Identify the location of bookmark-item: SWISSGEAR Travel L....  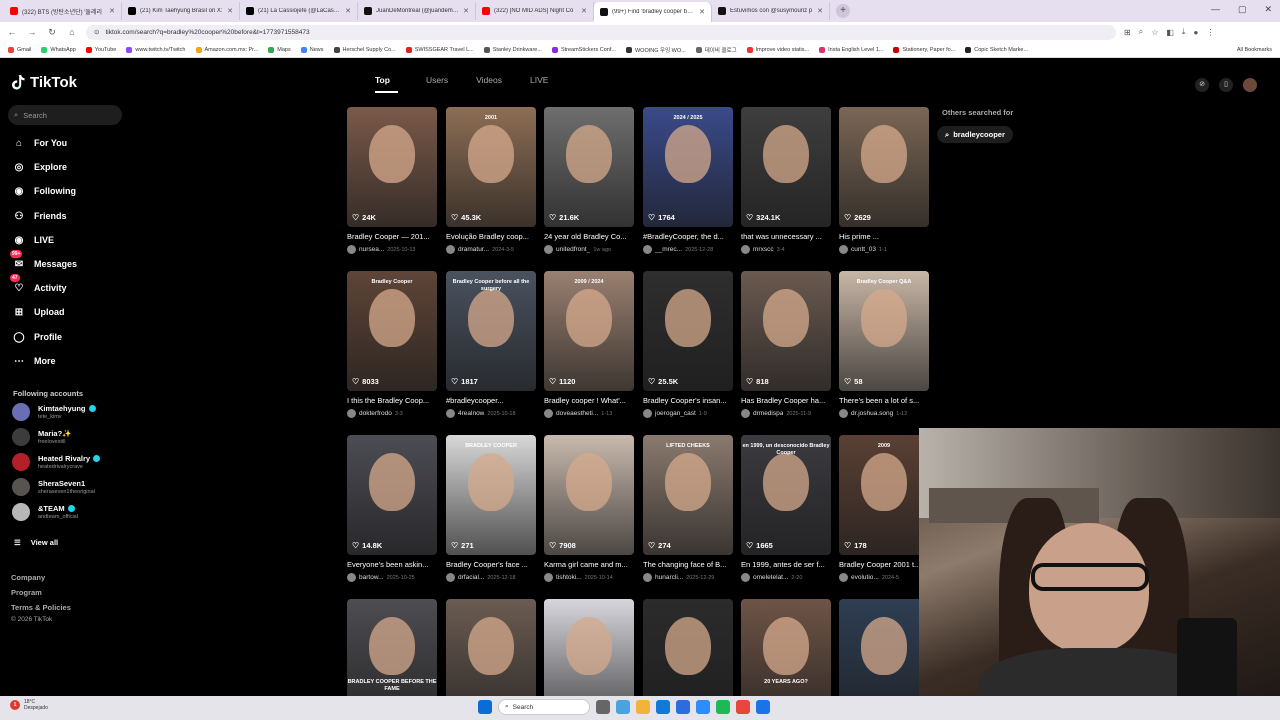
(439, 49).